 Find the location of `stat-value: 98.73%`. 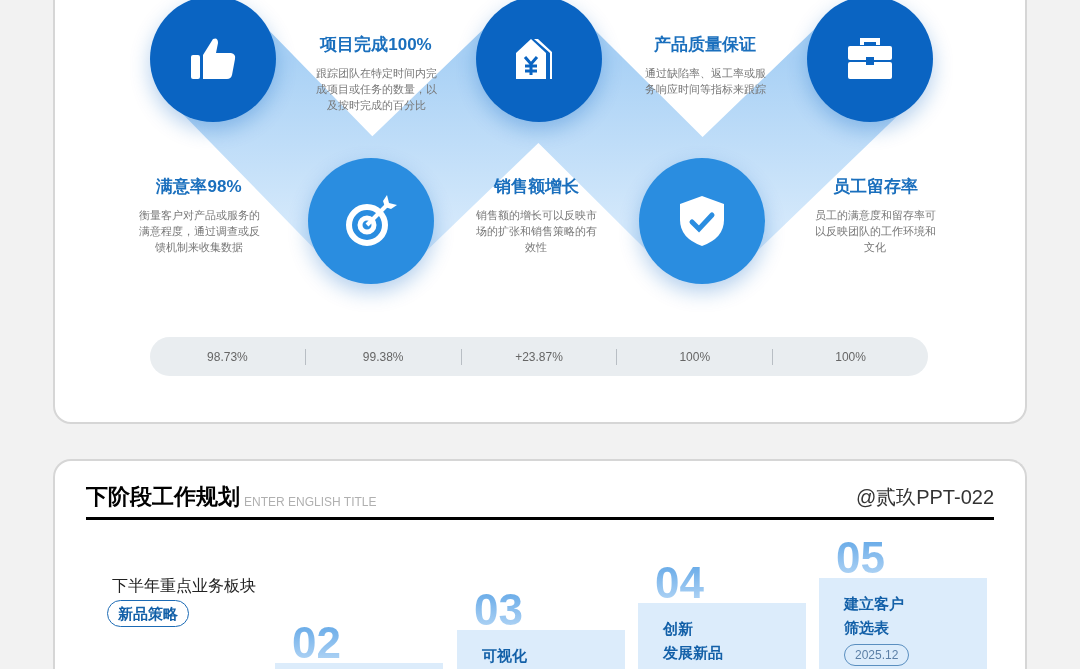

stat-value: 98.73% is located at coordinates (227, 356).